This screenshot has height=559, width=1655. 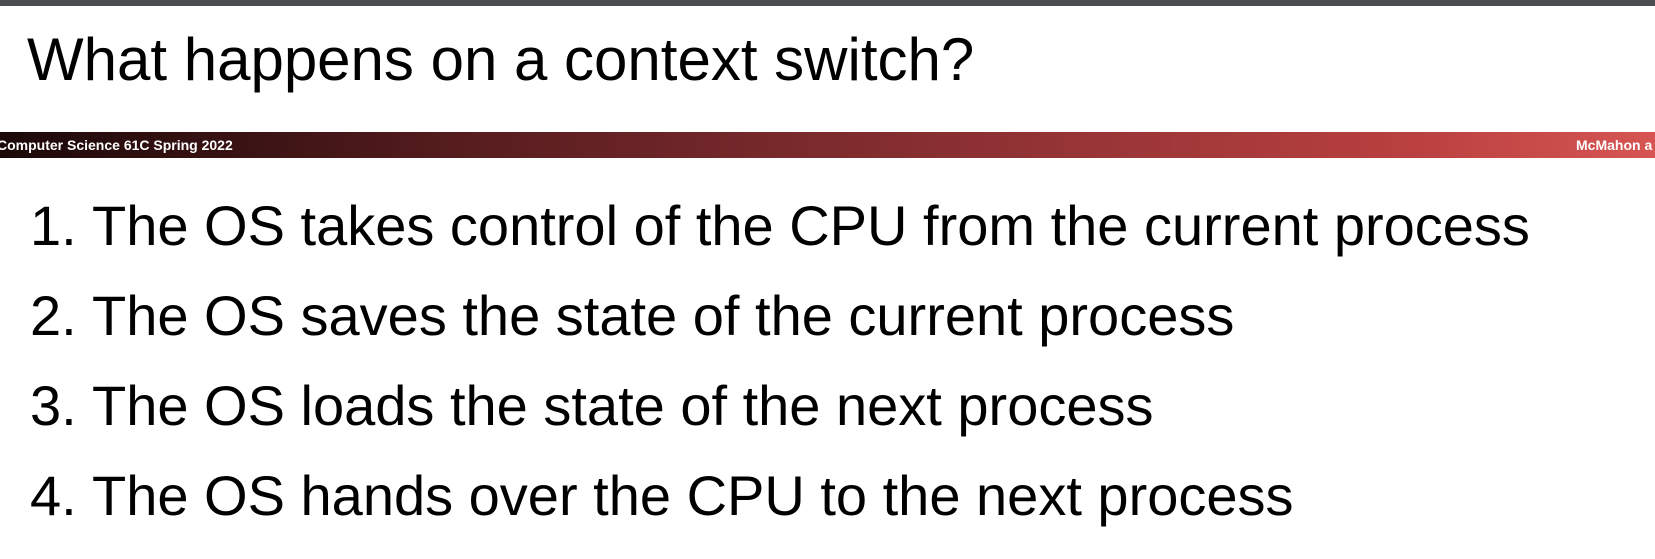 What do you see at coordinates (53, 495) in the screenshot?
I see `step-number: 4.` at bounding box center [53, 495].